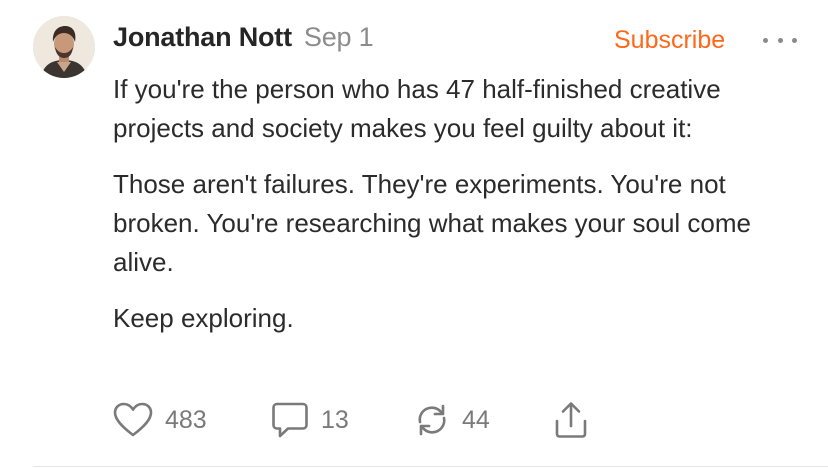  I want to click on action-bar: 483 13 44, so click(350, 420).